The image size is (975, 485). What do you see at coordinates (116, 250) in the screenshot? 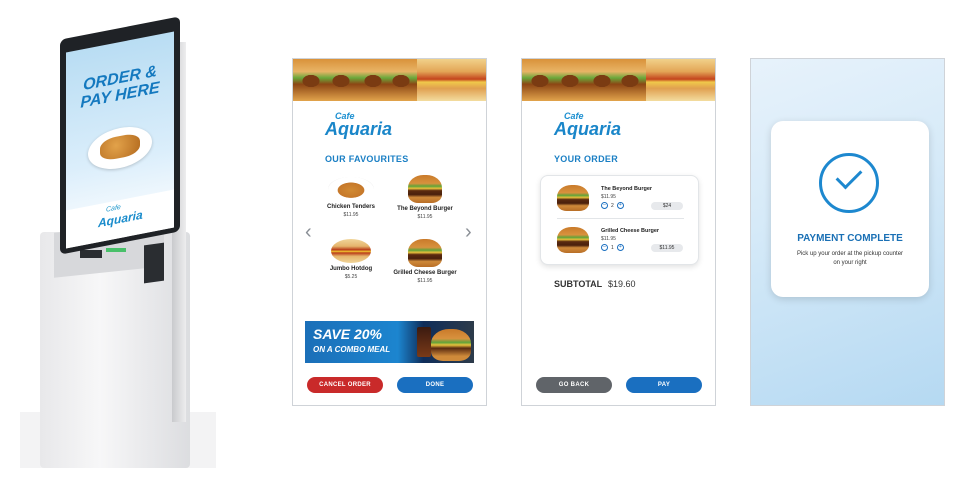
I see `kiosk-indicator-light` at bounding box center [116, 250].